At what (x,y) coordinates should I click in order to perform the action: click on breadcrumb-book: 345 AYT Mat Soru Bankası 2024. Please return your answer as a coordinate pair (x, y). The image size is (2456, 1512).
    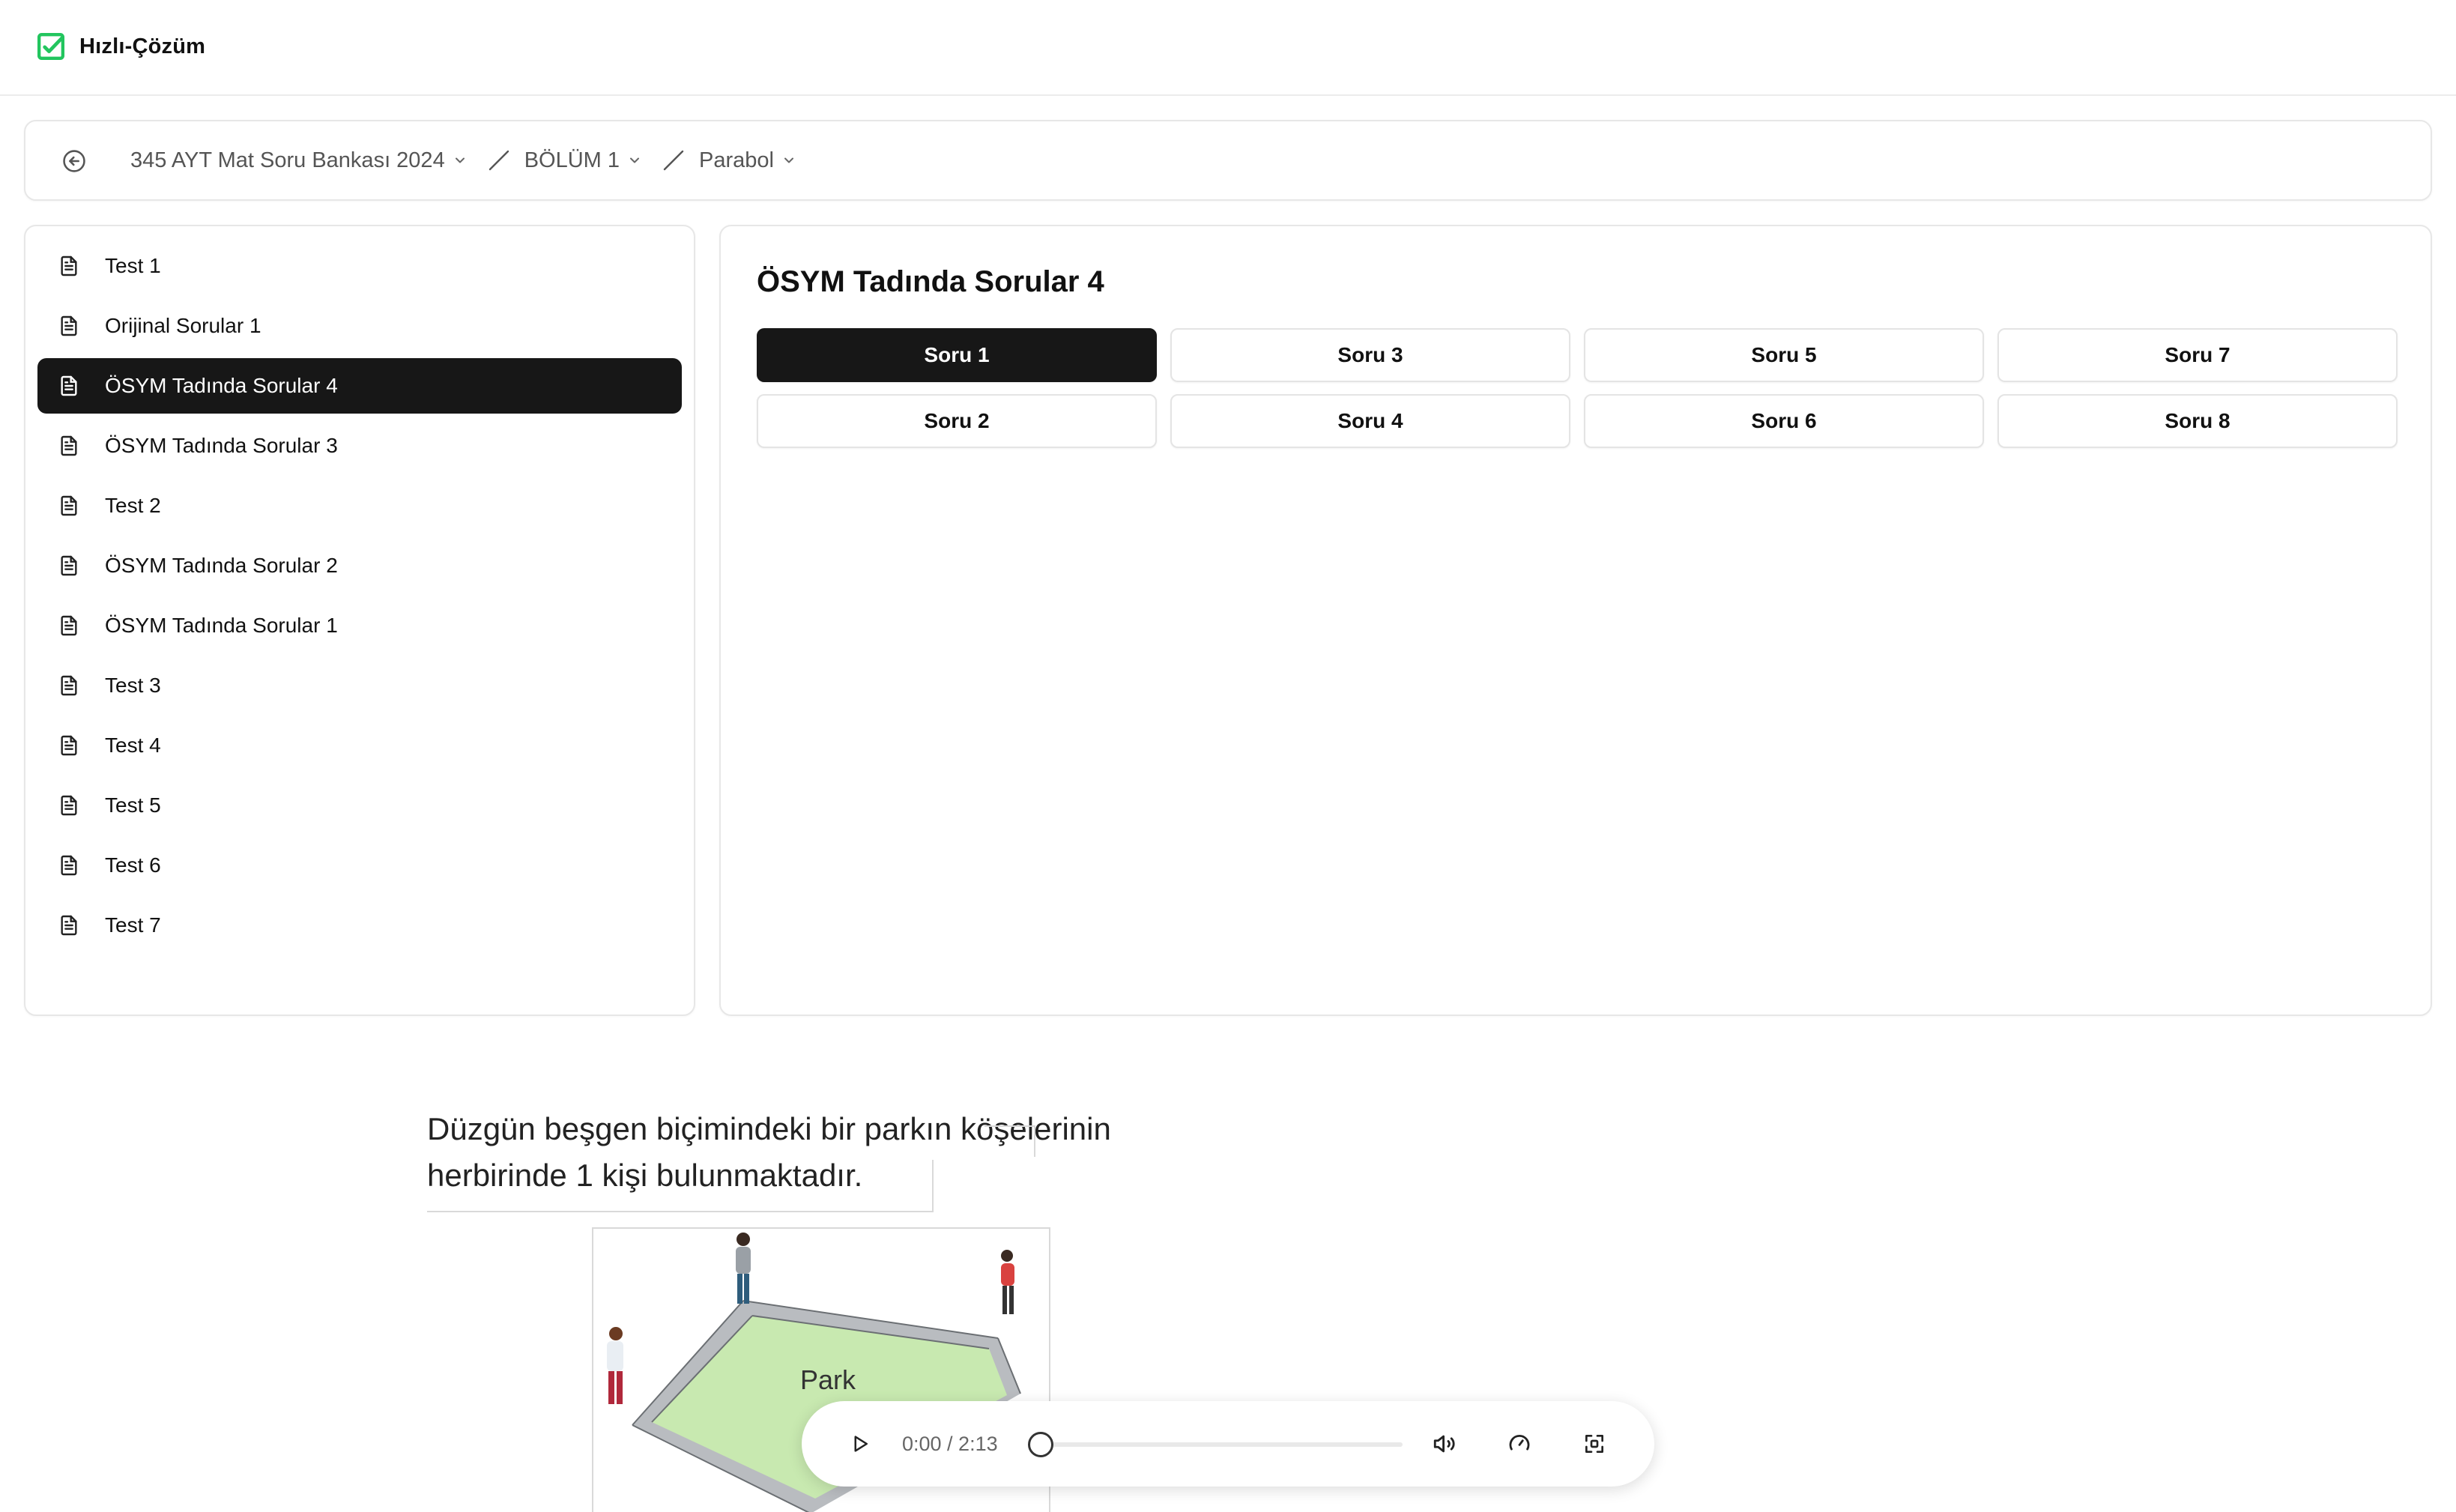
    Looking at the image, I should click on (299, 160).